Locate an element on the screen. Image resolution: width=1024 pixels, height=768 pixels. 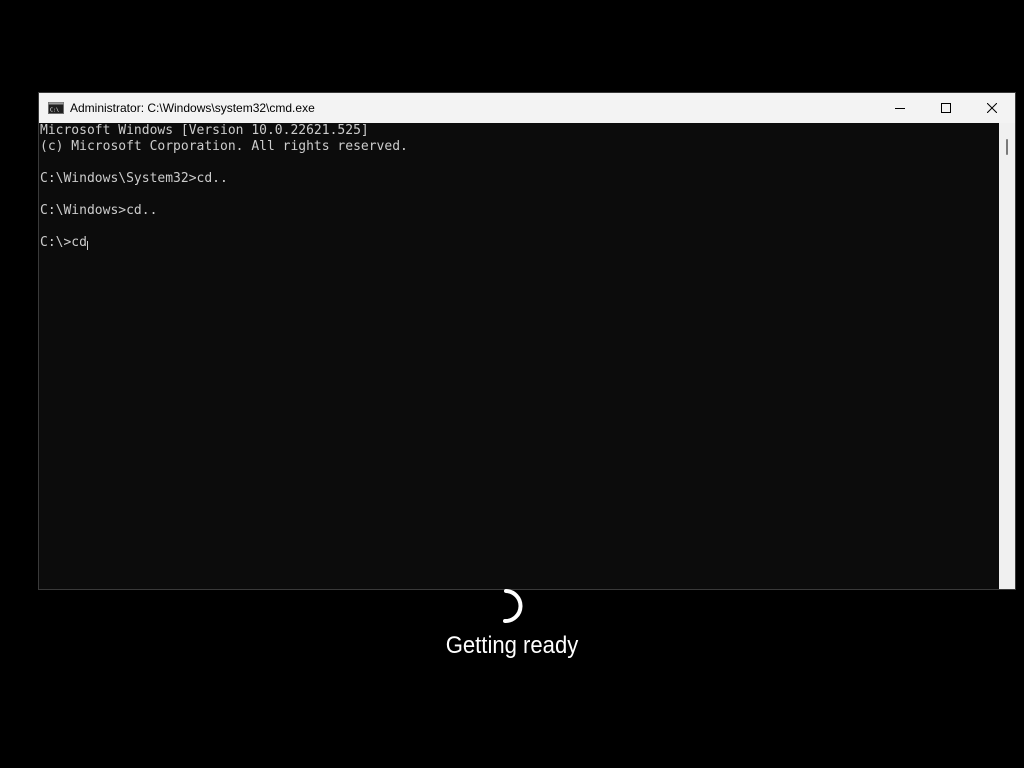
scrollbar-thumb is located at coordinates (1007, 147).